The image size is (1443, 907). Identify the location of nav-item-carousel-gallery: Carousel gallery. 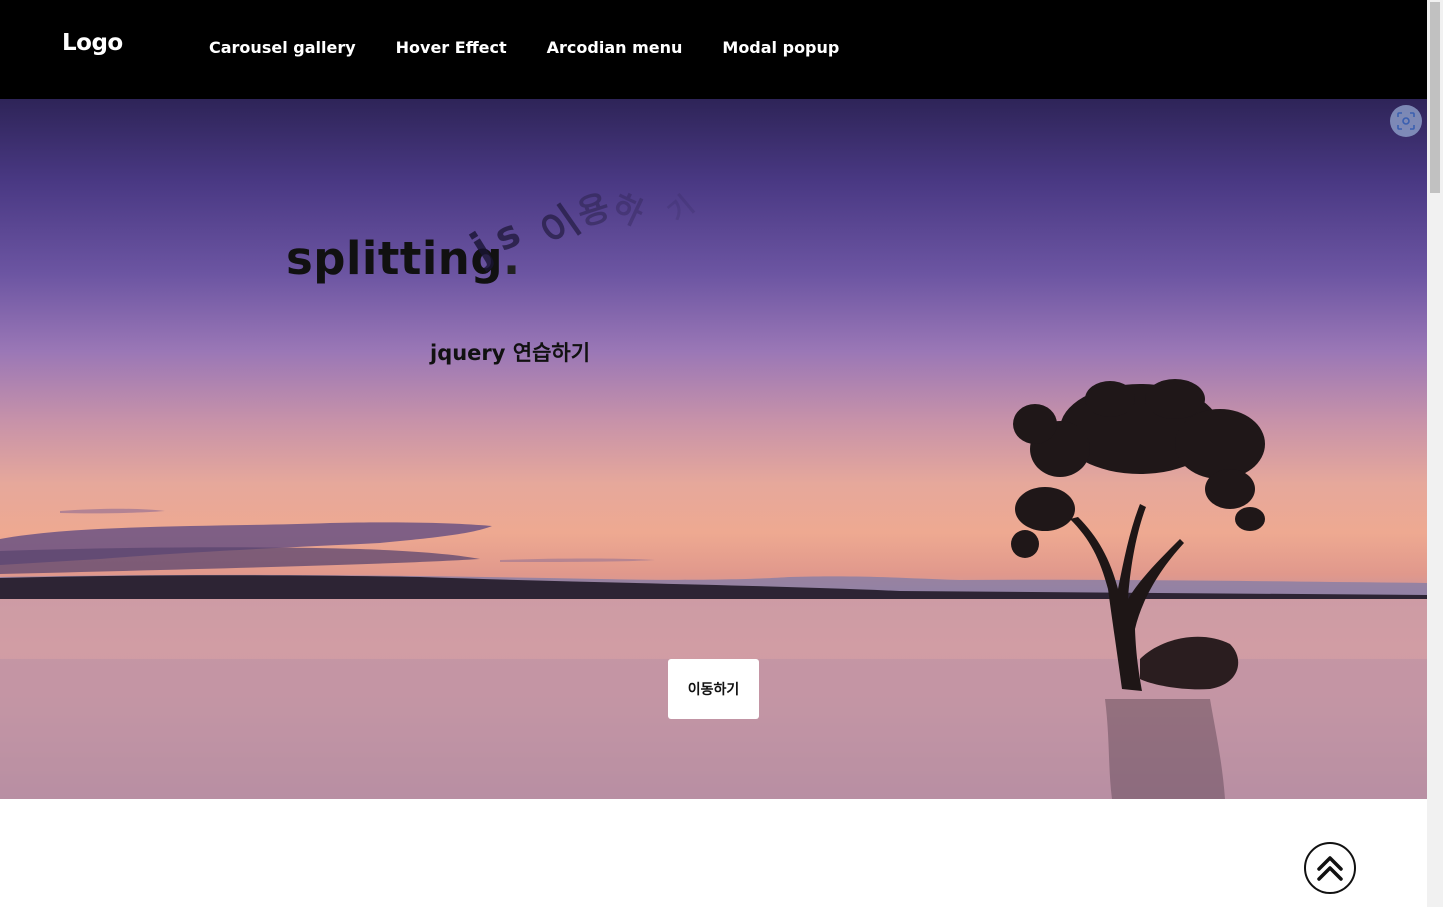
(282, 47).